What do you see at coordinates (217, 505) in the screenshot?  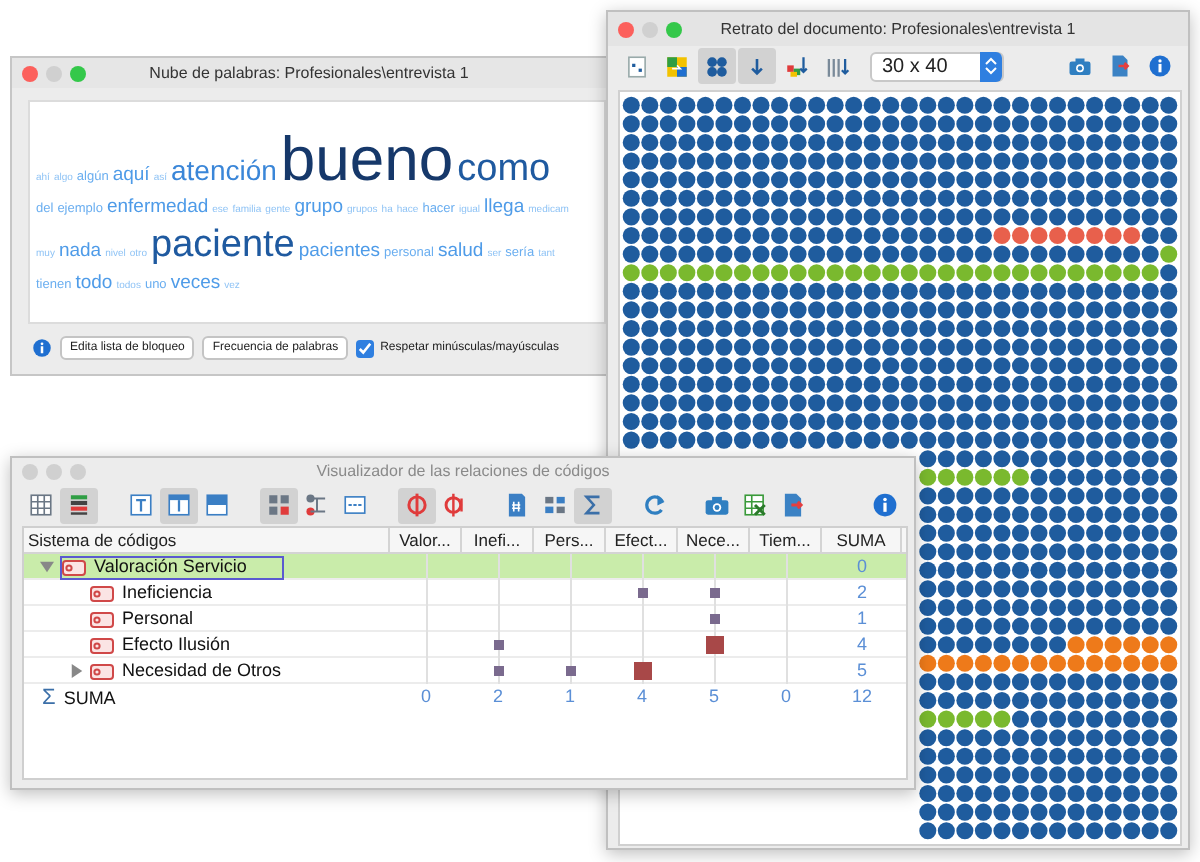 I see `frame-icon` at bounding box center [217, 505].